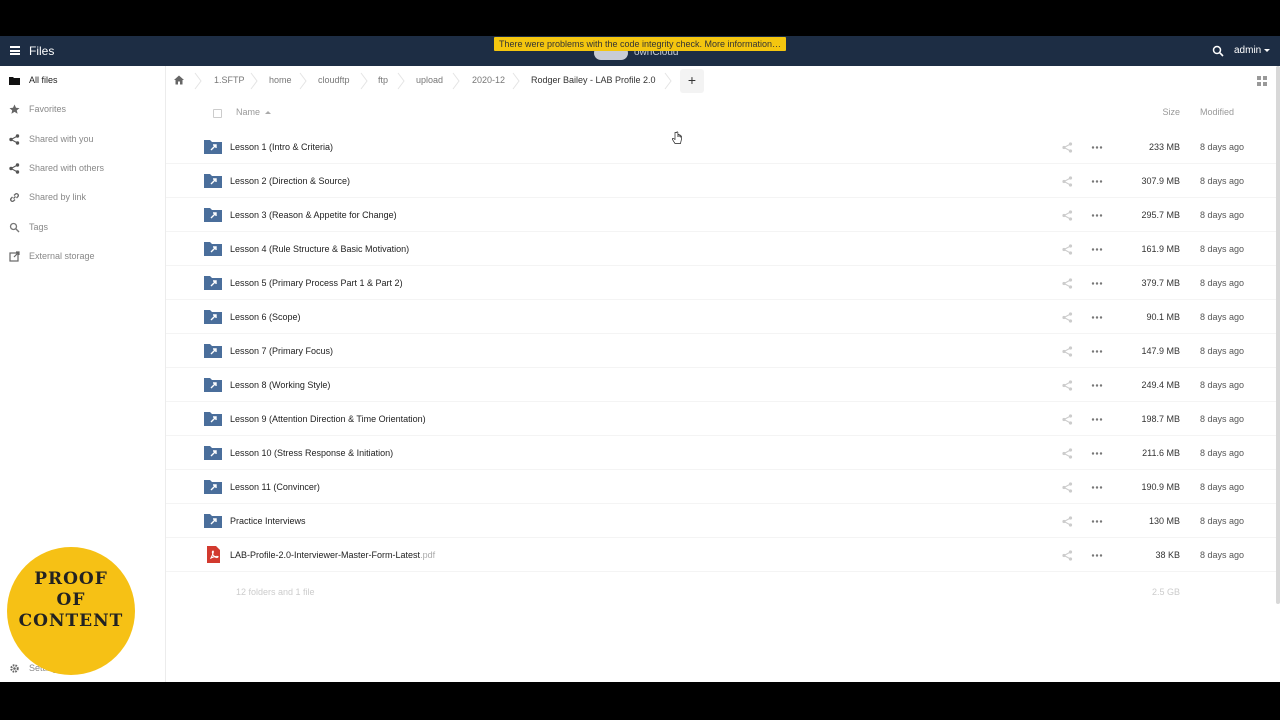  Describe the element at coordinates (275, 487) in the screenshot. I see `file-name: Lesson 11 (Convincer)` at that location.